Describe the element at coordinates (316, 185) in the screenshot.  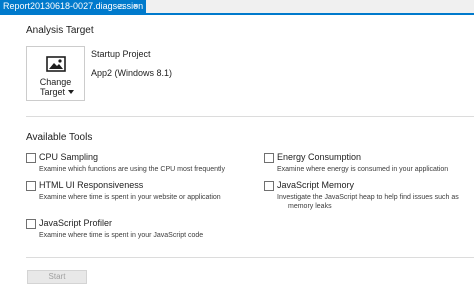
I see `tool-name: JavaScript Memory` at that location.